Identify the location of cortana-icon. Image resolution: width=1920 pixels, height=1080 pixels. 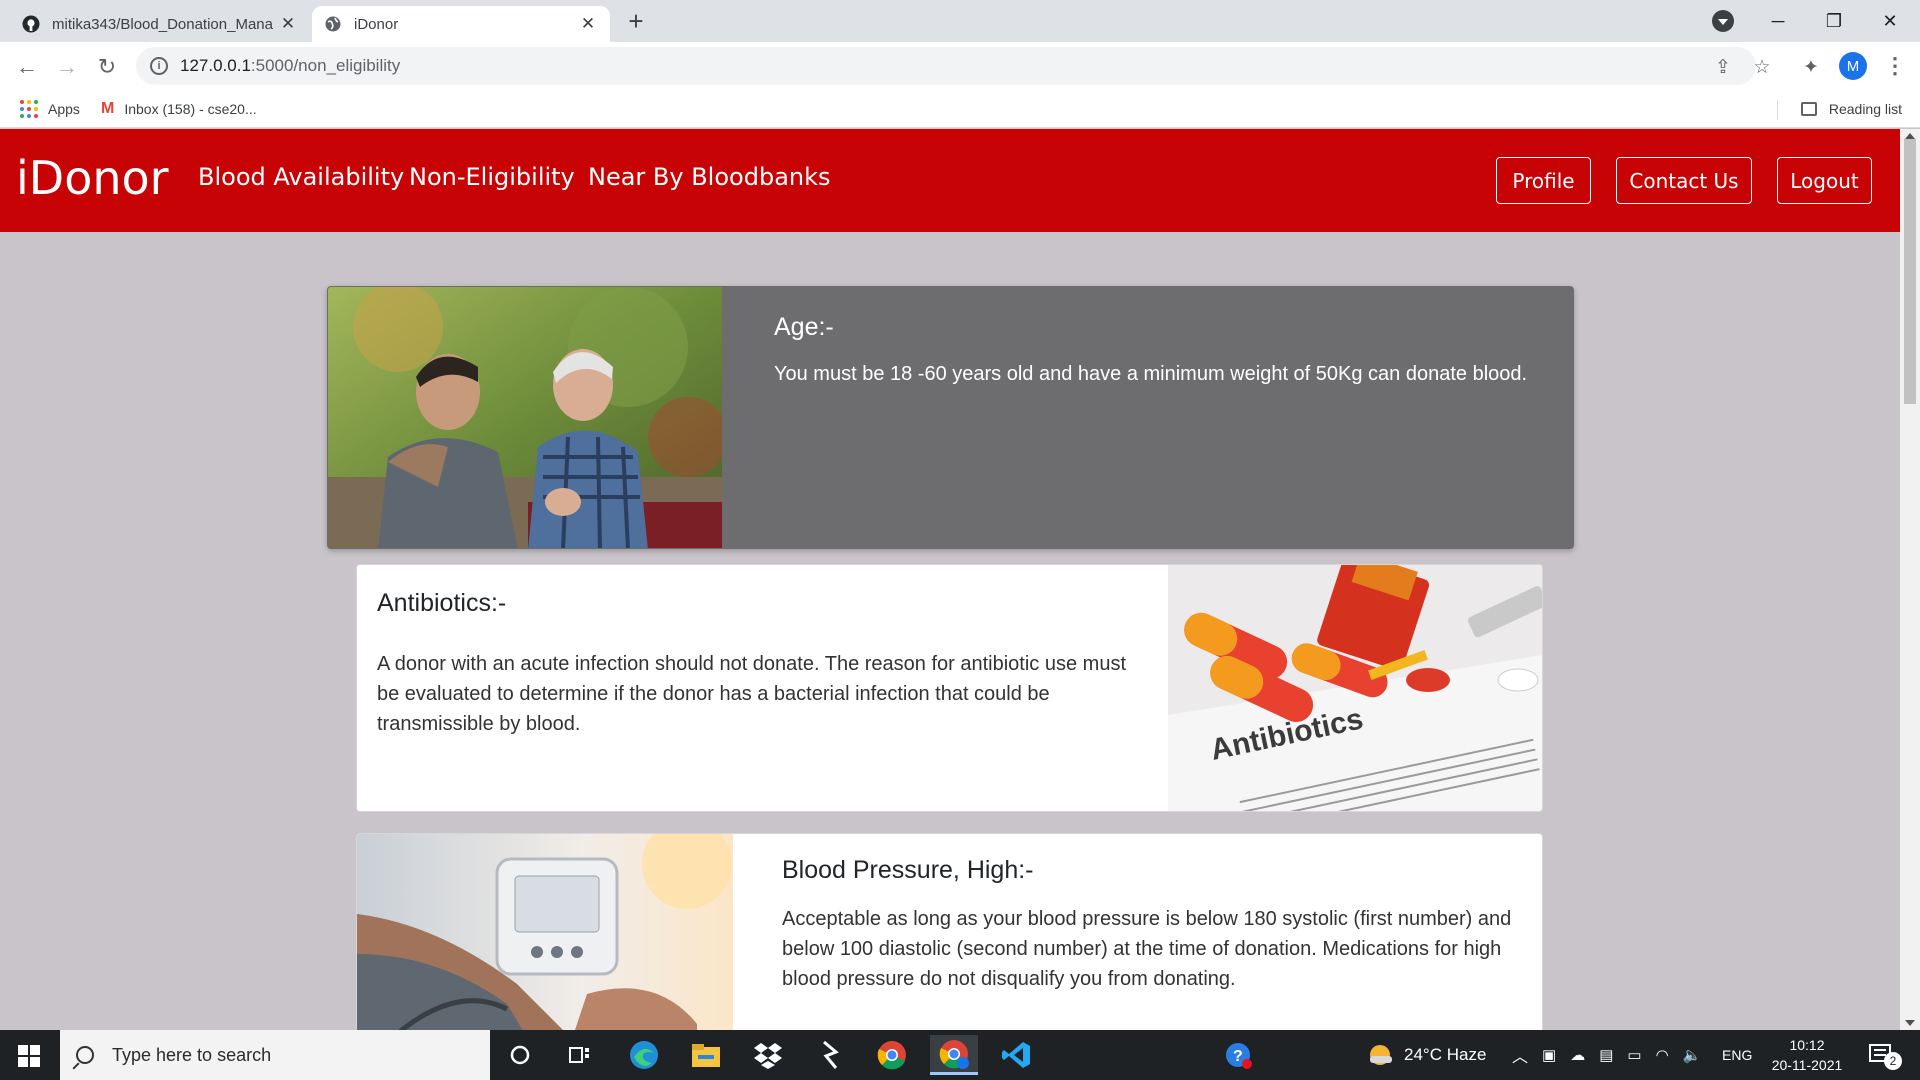
(520, 1055).